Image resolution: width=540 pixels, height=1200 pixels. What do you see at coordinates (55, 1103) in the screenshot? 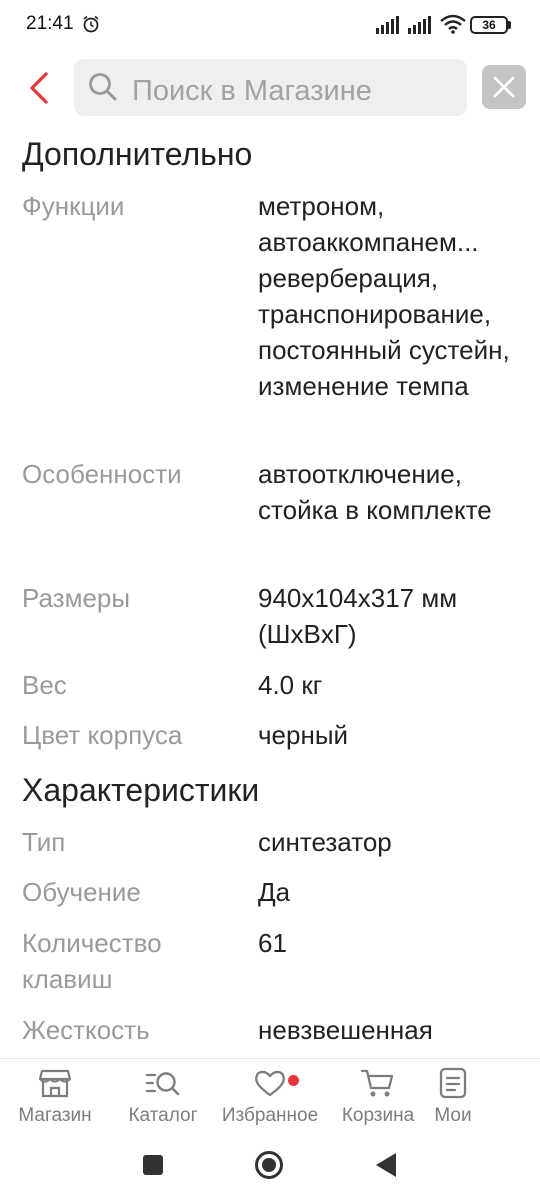
I see `nav-item-store: Магазин` at bounding box center [55, 1103].